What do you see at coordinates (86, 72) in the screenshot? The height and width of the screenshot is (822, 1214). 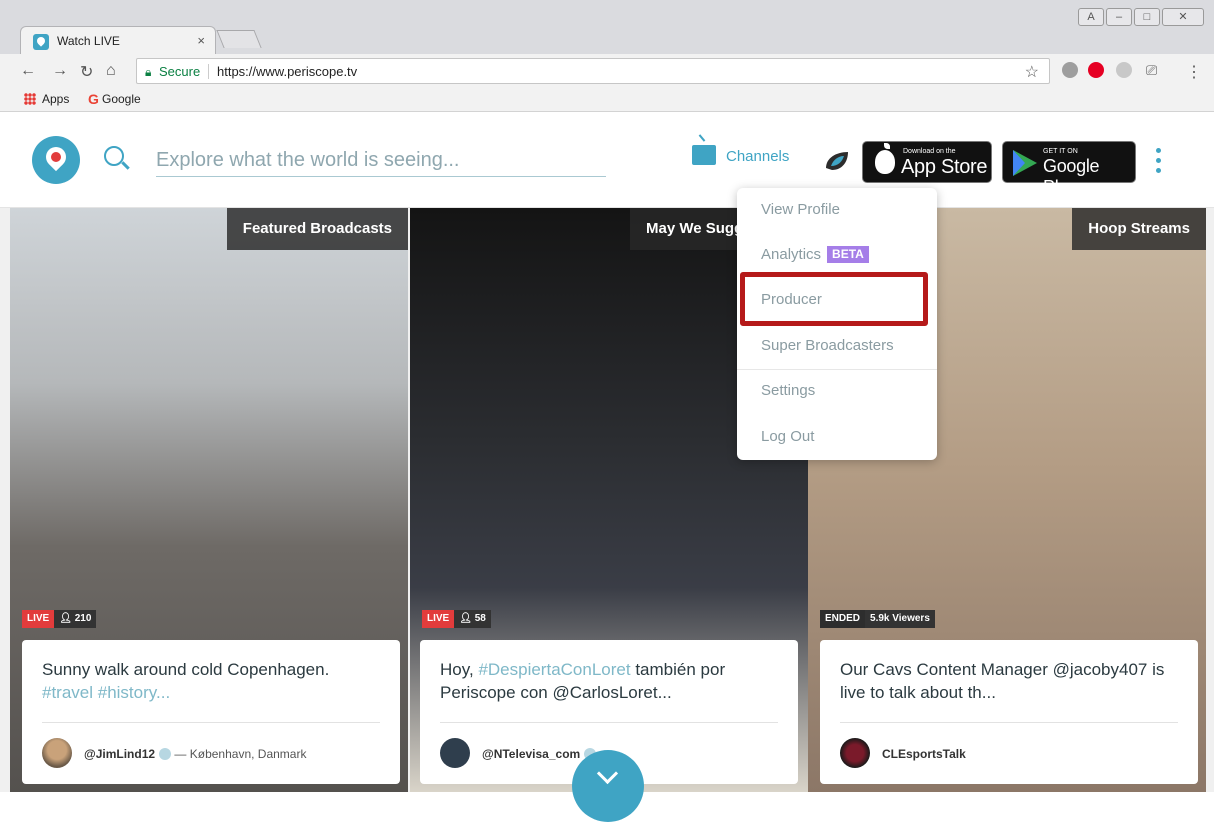 I see `reload-icon: ↻` at bounding box center [86, 72].